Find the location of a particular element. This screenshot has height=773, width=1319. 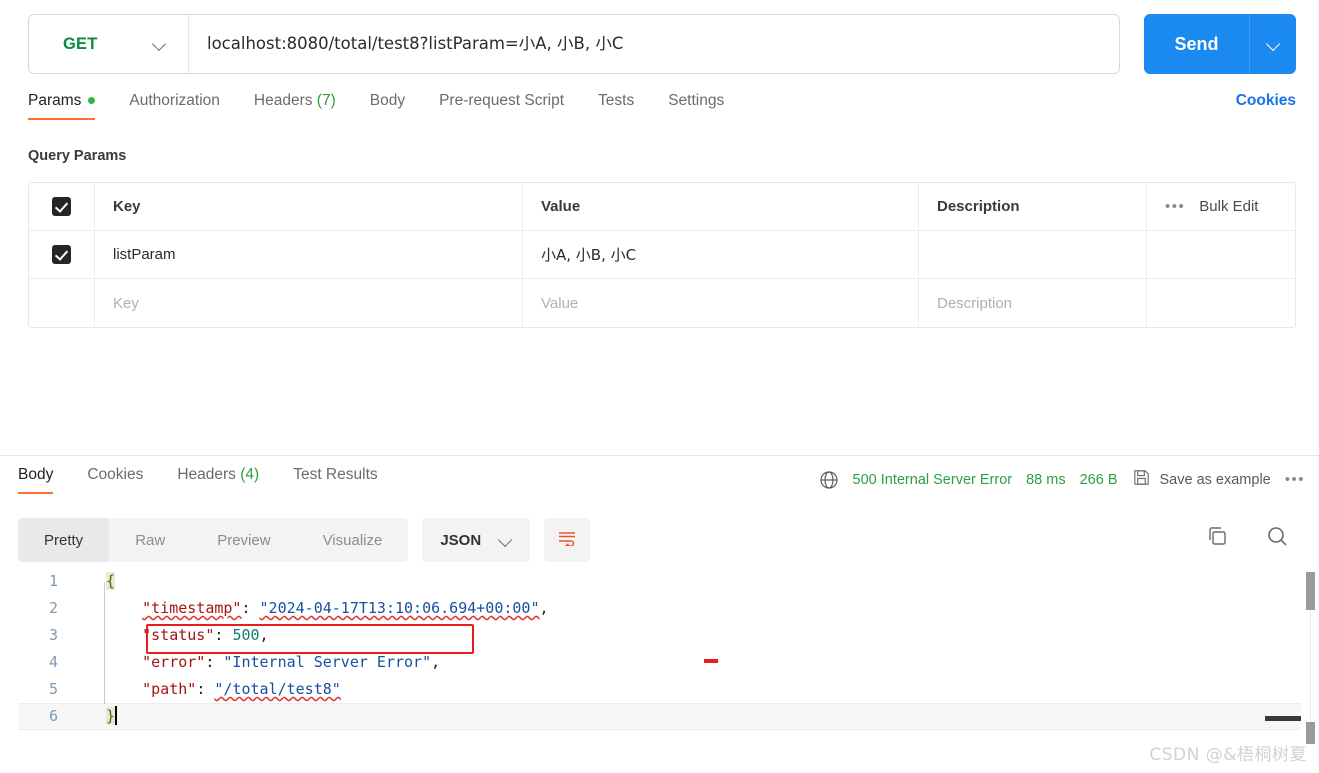

response-view-mode-group: Pretty Raw Preview Visualize is located at coordinates (213, 540).